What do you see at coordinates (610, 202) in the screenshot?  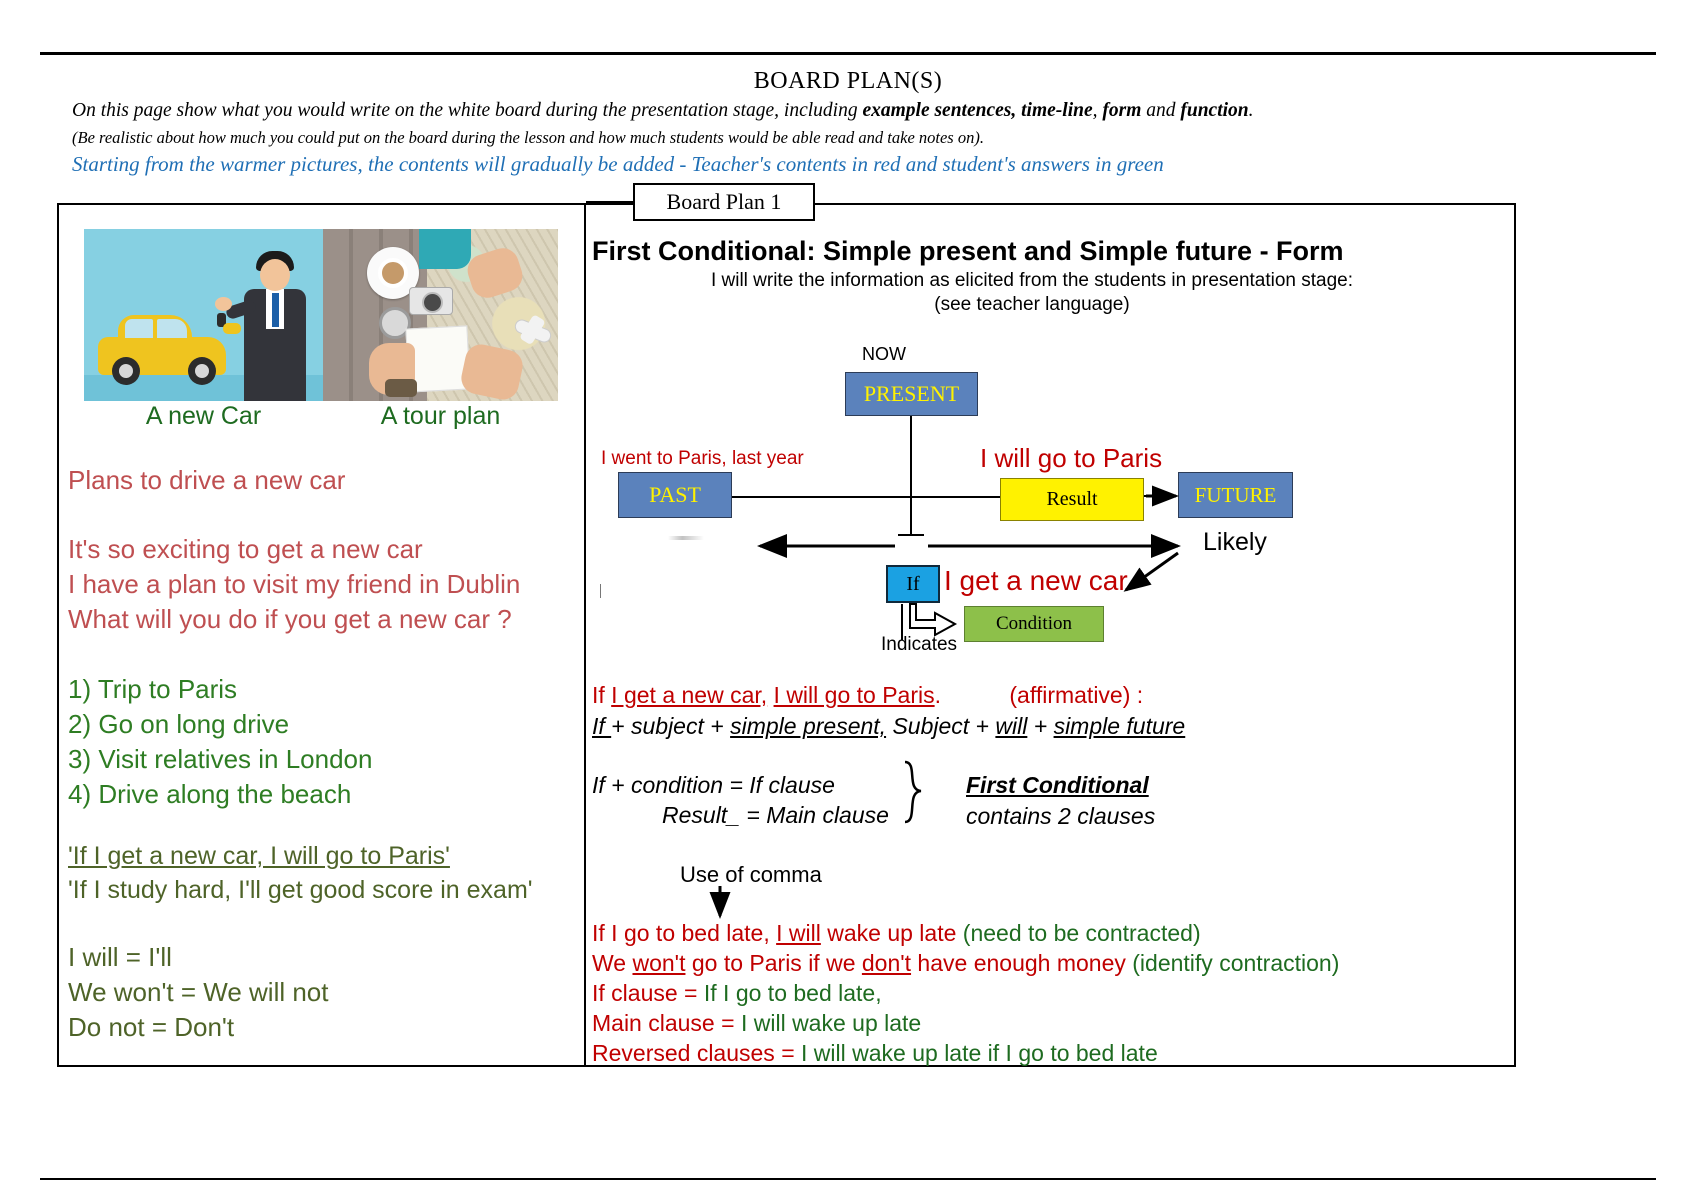 I see `tab-connector-line` at bounding box center [610, 202].